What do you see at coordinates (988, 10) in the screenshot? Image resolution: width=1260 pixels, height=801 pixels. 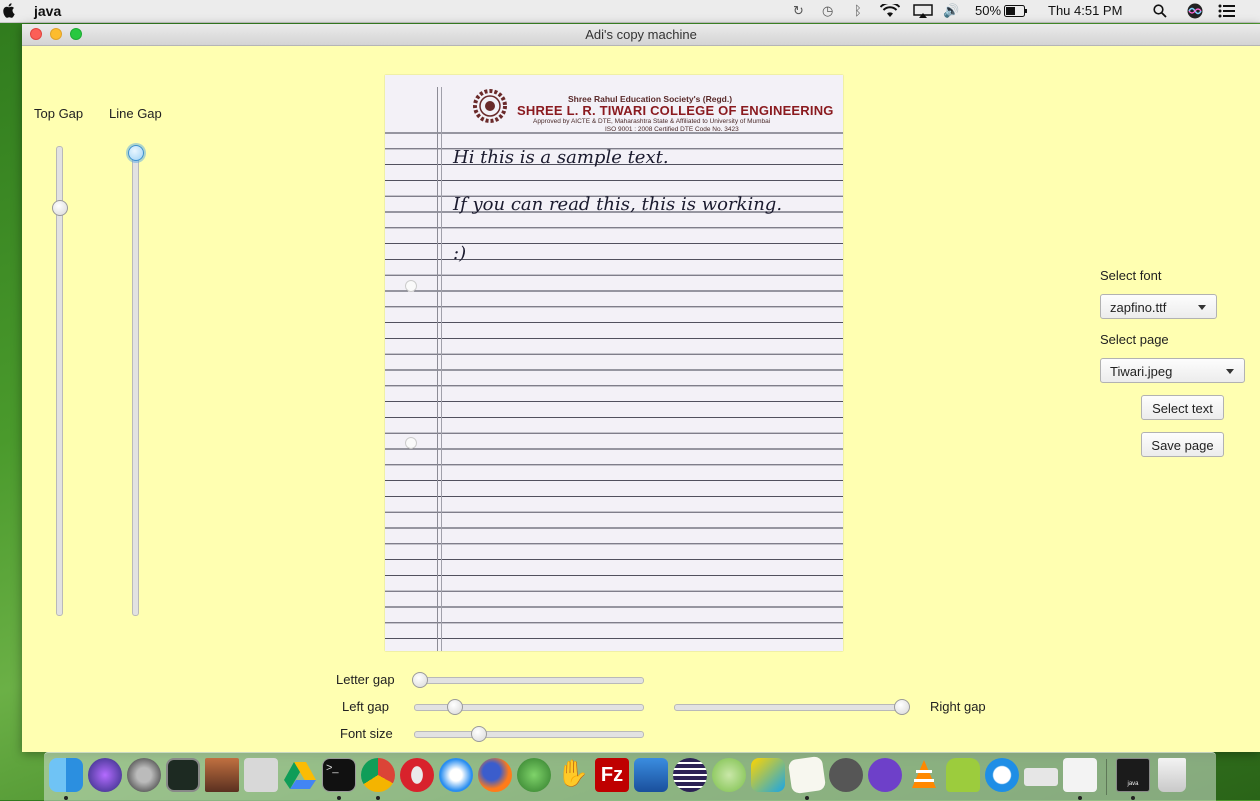 I see `battery-percent: 50%` at bounding box center [988, 10].